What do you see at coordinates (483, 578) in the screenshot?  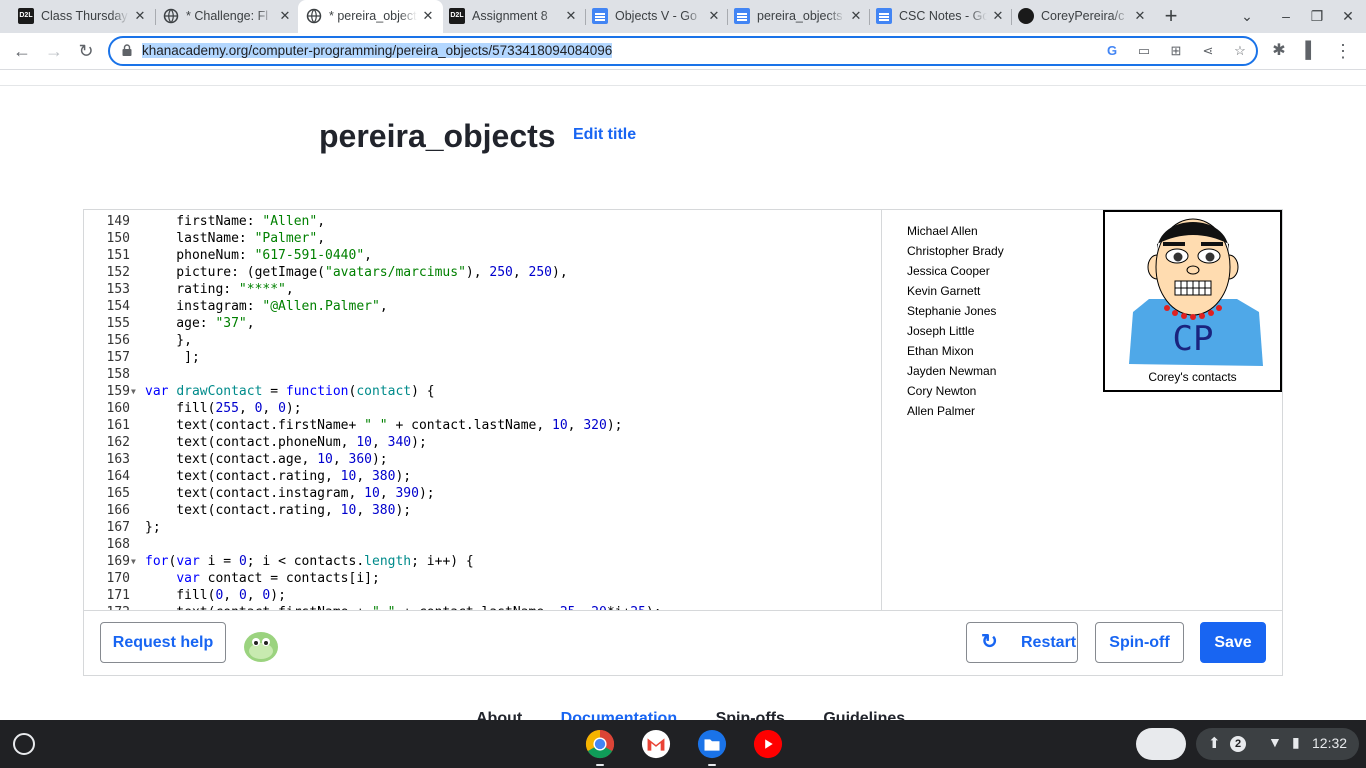 I see `code-line: 170 var contact = contacts[i];` at bounding box center [483, 578].